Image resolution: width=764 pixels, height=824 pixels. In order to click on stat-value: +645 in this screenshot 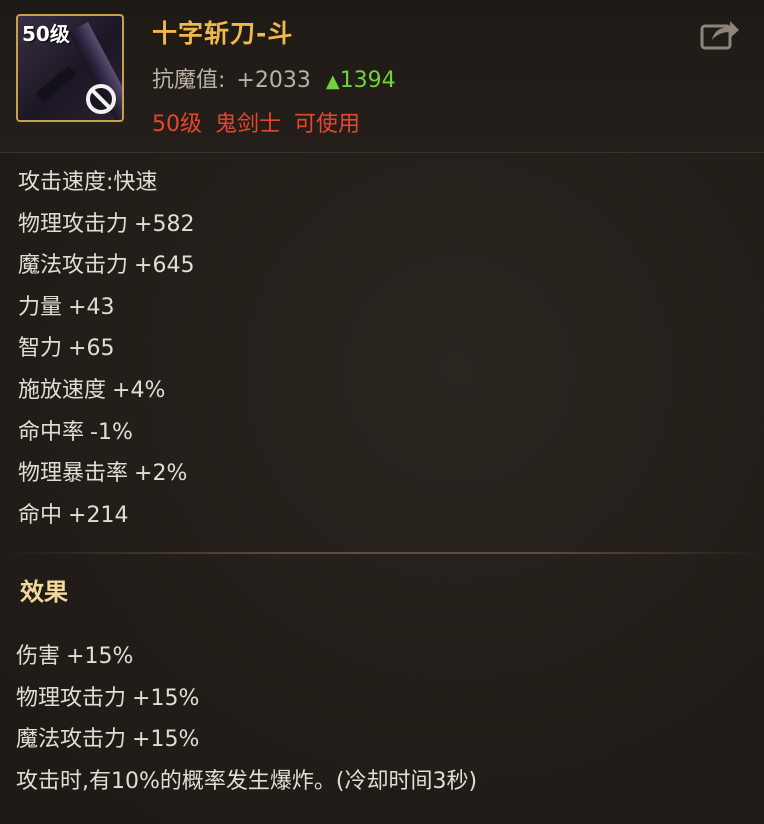, I will do `click(164, 266)`.